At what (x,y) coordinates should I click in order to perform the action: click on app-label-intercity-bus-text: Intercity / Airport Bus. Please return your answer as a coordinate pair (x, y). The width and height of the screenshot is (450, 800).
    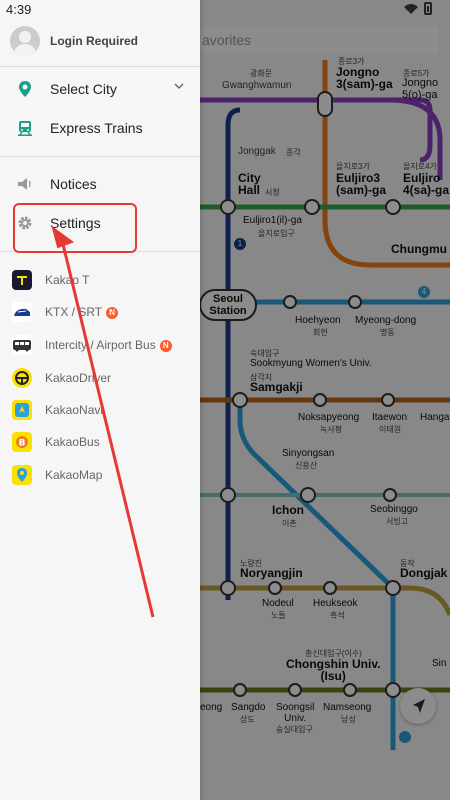
    Looking at the image, I should click on (100, 345).